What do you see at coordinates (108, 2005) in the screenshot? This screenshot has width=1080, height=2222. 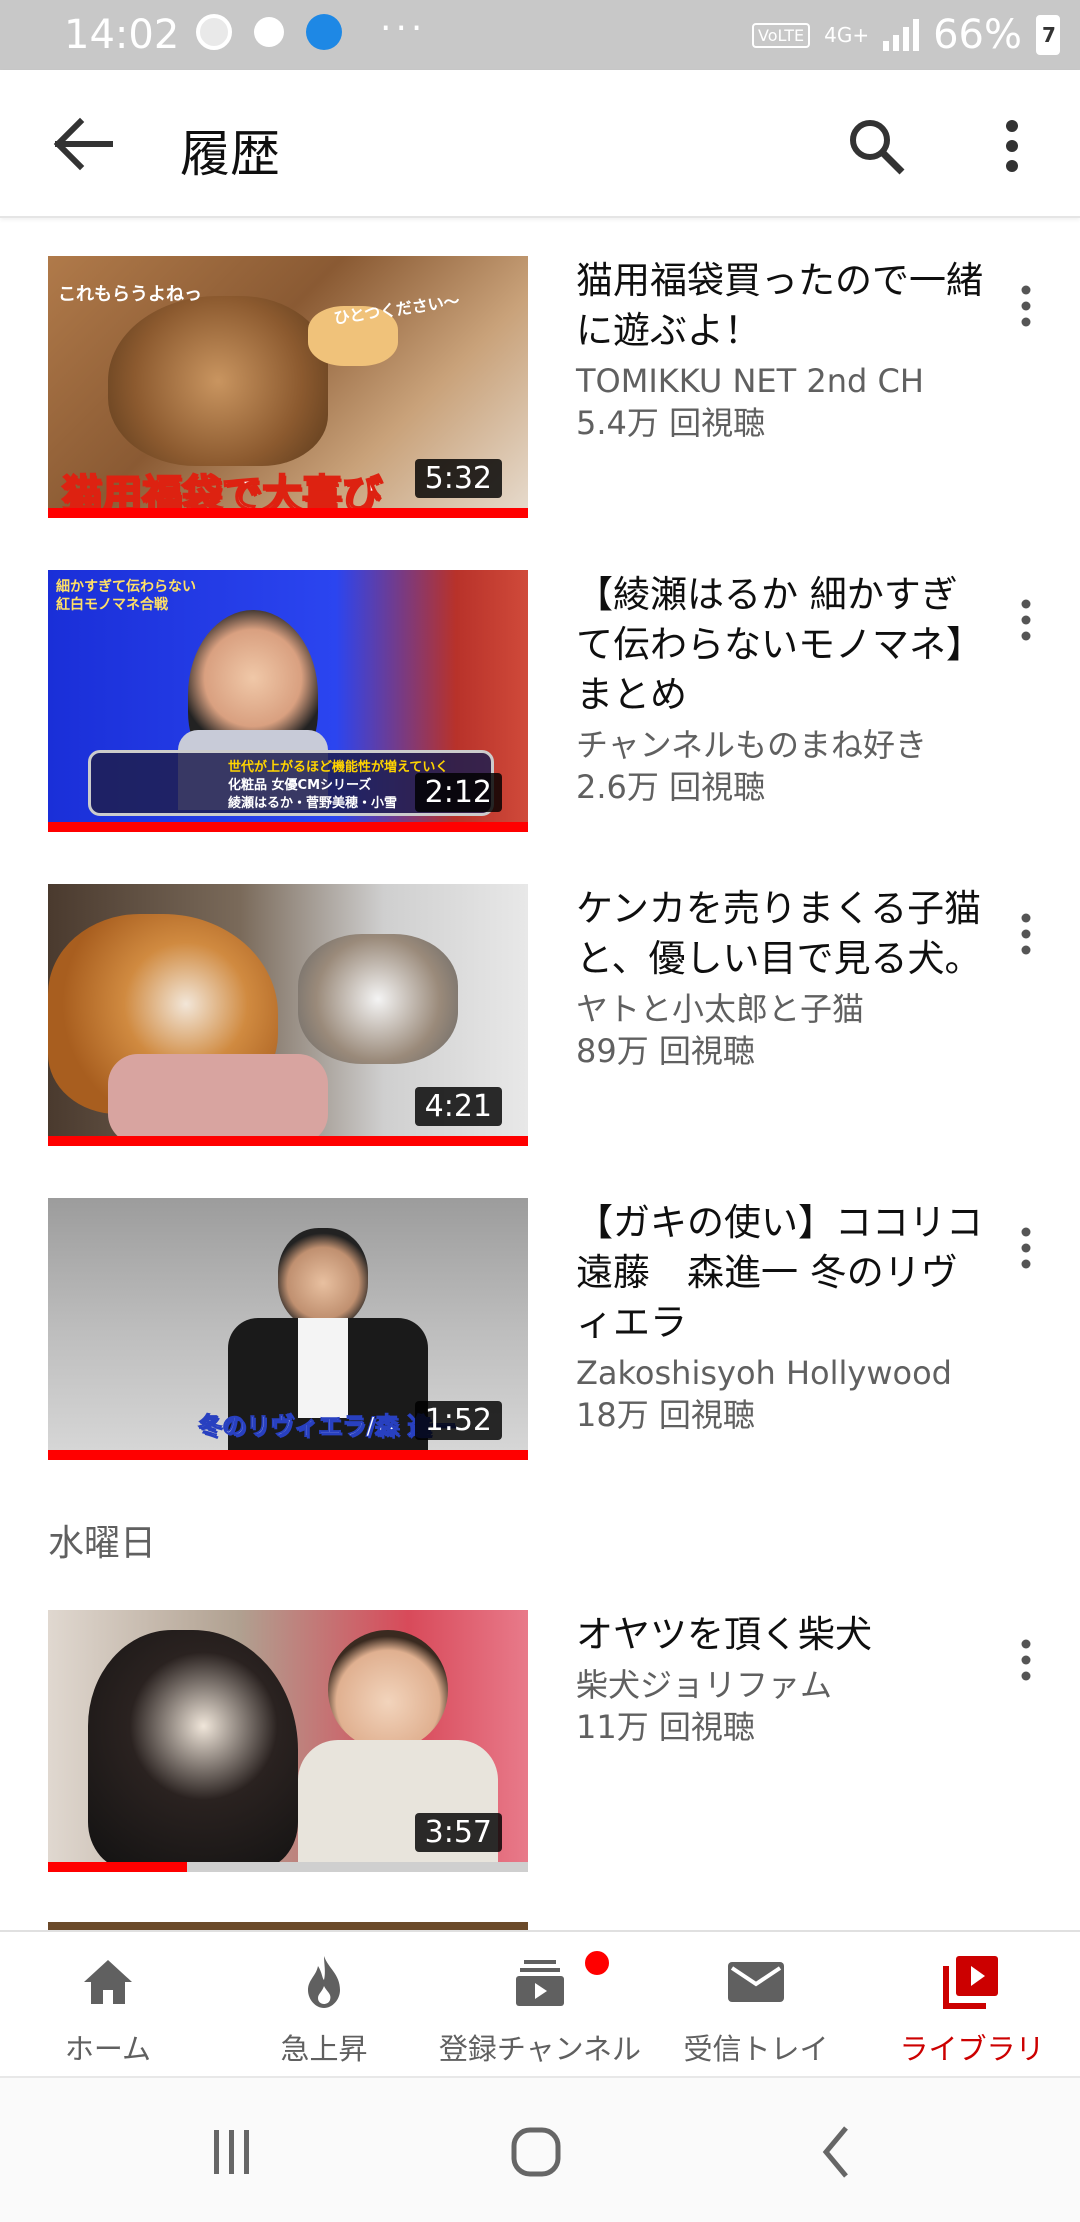 I see `nav-home: ホーム` at bounding box center [108, 2005].